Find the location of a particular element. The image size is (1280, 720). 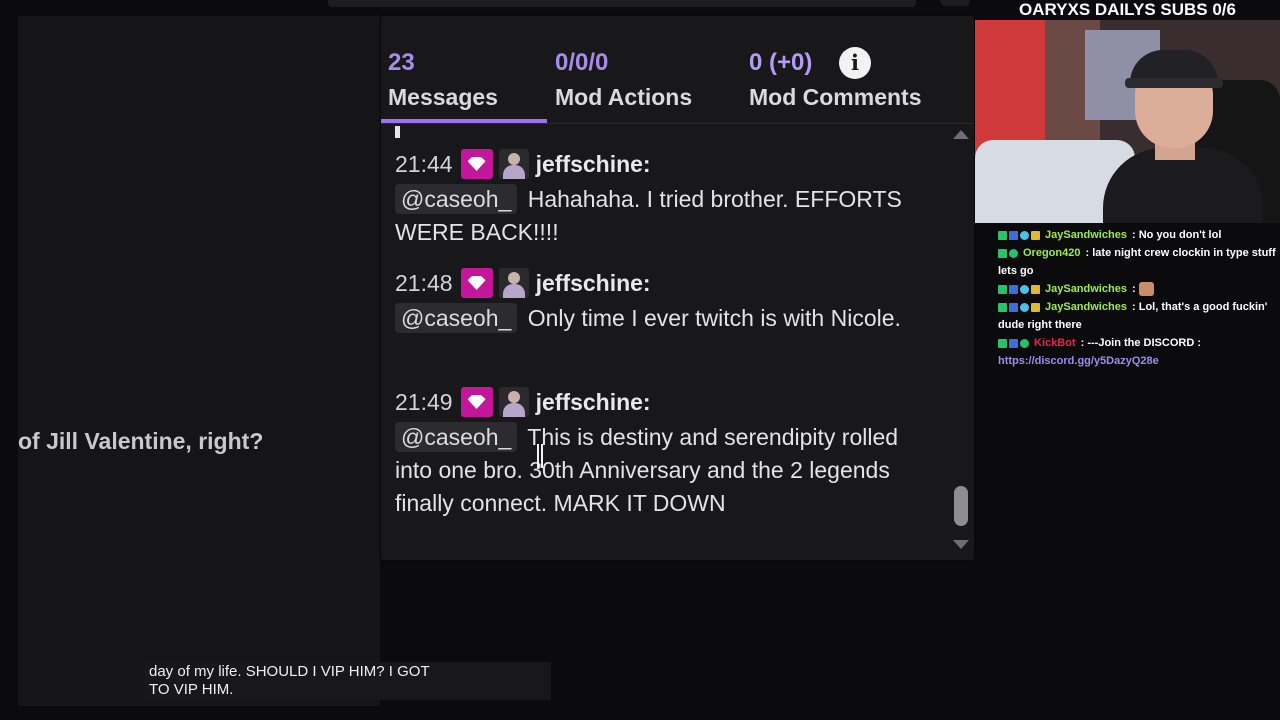

scroll-up-arrow-icon is located at coordinates (961, 134).